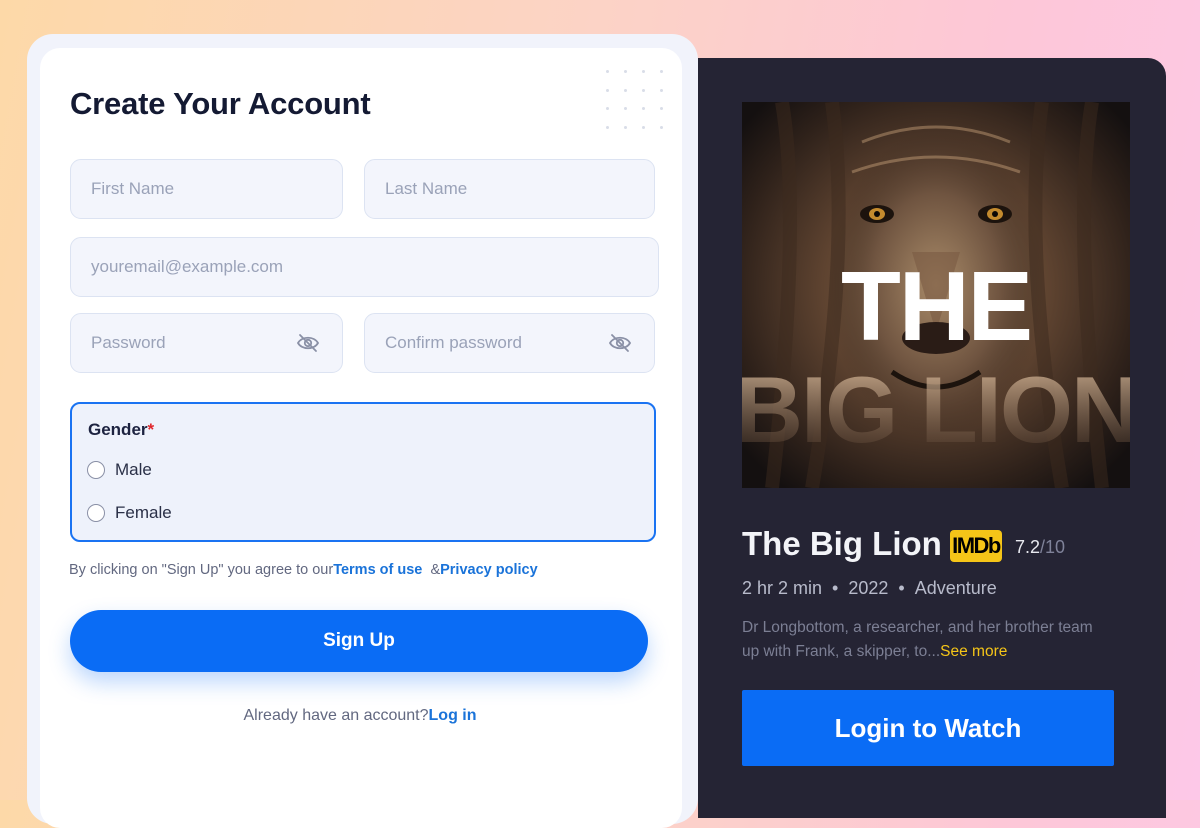  I want to click on last-name-input, so click(509, 189).